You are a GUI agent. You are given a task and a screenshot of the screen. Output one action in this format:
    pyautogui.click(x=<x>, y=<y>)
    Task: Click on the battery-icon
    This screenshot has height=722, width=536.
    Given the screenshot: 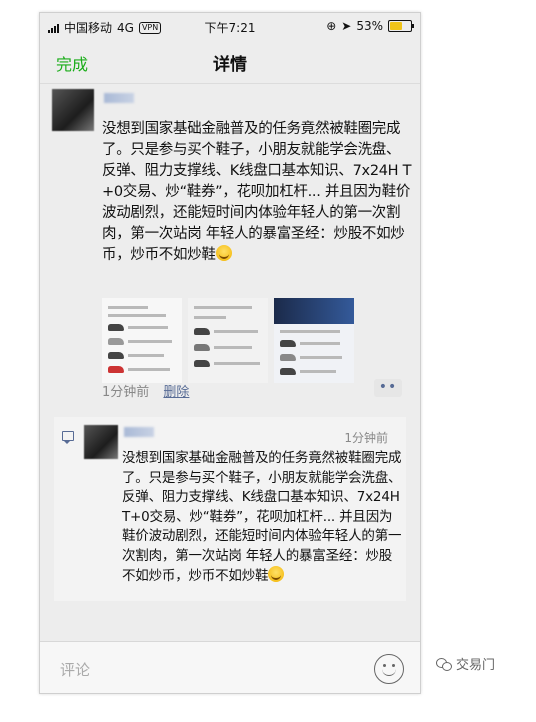 What is the action you would take?
    pyautogui.click(x=401, y=26)
    